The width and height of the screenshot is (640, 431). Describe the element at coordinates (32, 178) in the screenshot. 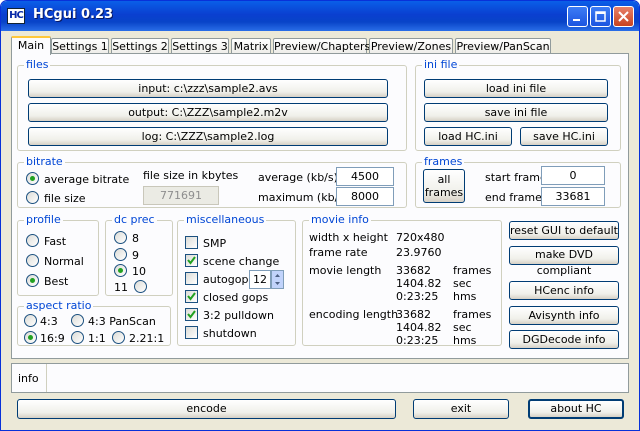

I see `average-bitrate-radio` at that location.